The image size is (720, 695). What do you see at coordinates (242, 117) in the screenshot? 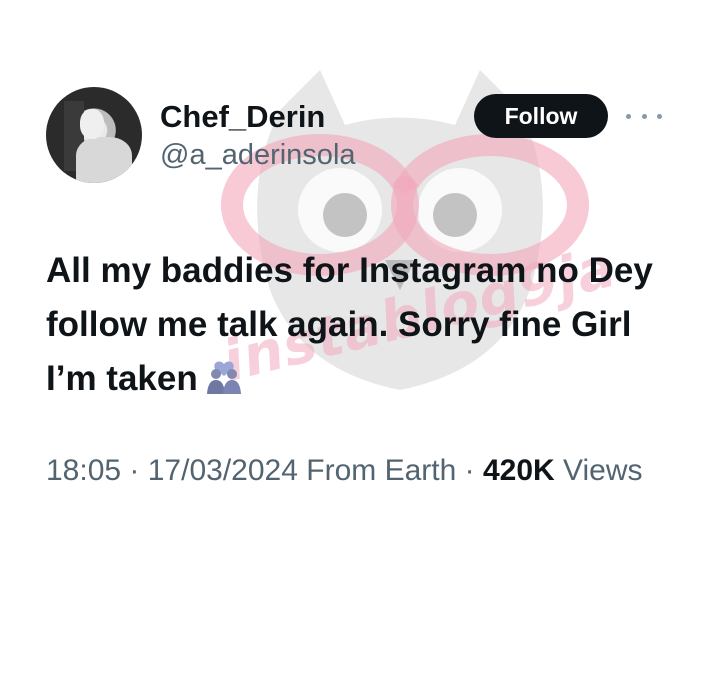
I see `display-name: Chef_Derin` at bounding box center [242, 117].